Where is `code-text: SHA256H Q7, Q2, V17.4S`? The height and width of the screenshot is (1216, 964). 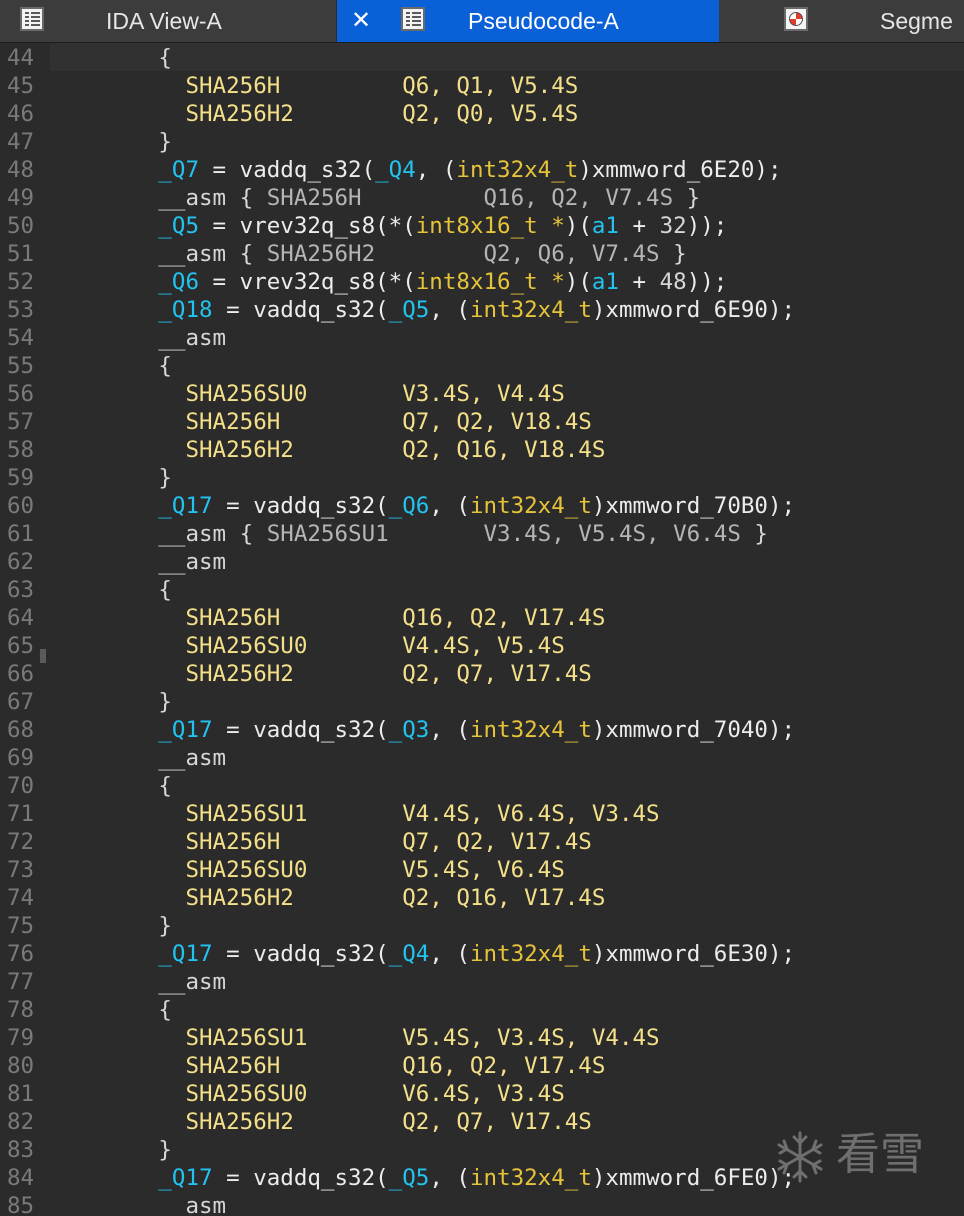
code-text: SHA256H Q7, Q2, V17.4S is located at coordinates (320, 842).